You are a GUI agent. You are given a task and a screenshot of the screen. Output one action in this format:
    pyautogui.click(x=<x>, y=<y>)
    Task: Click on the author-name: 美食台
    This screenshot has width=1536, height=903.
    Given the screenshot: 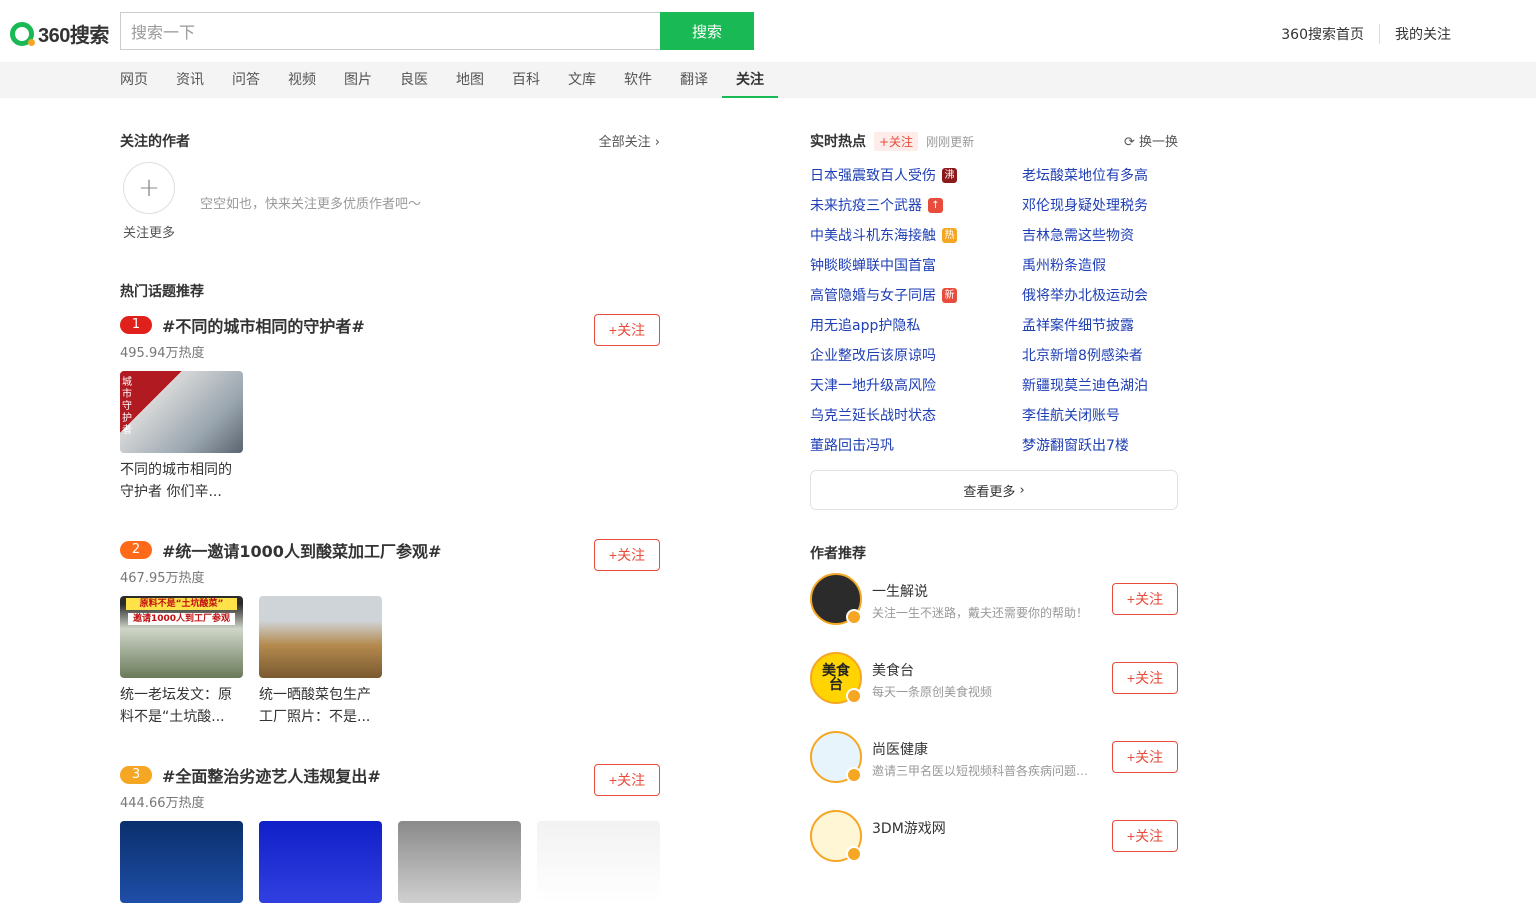 What is the action you would take?
    pyautogui.click(x=893, y=670)
    